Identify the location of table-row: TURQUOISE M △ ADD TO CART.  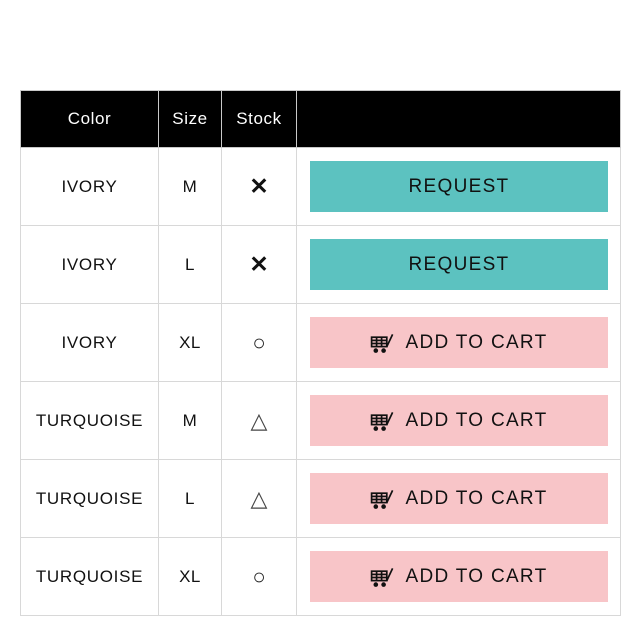
(320, 420).